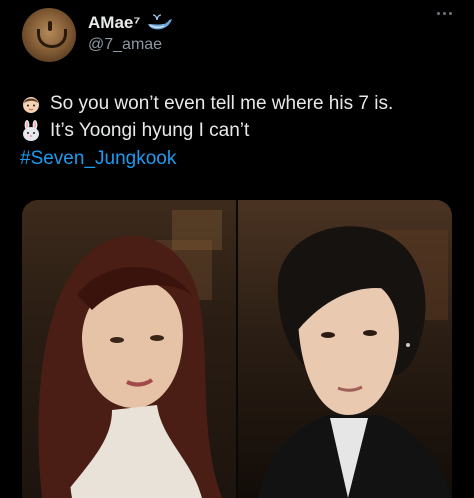 Image resolution: width=474 pixels, height=498 pixels. I want to click on name-row: AMae⁷, so click(131, 23).